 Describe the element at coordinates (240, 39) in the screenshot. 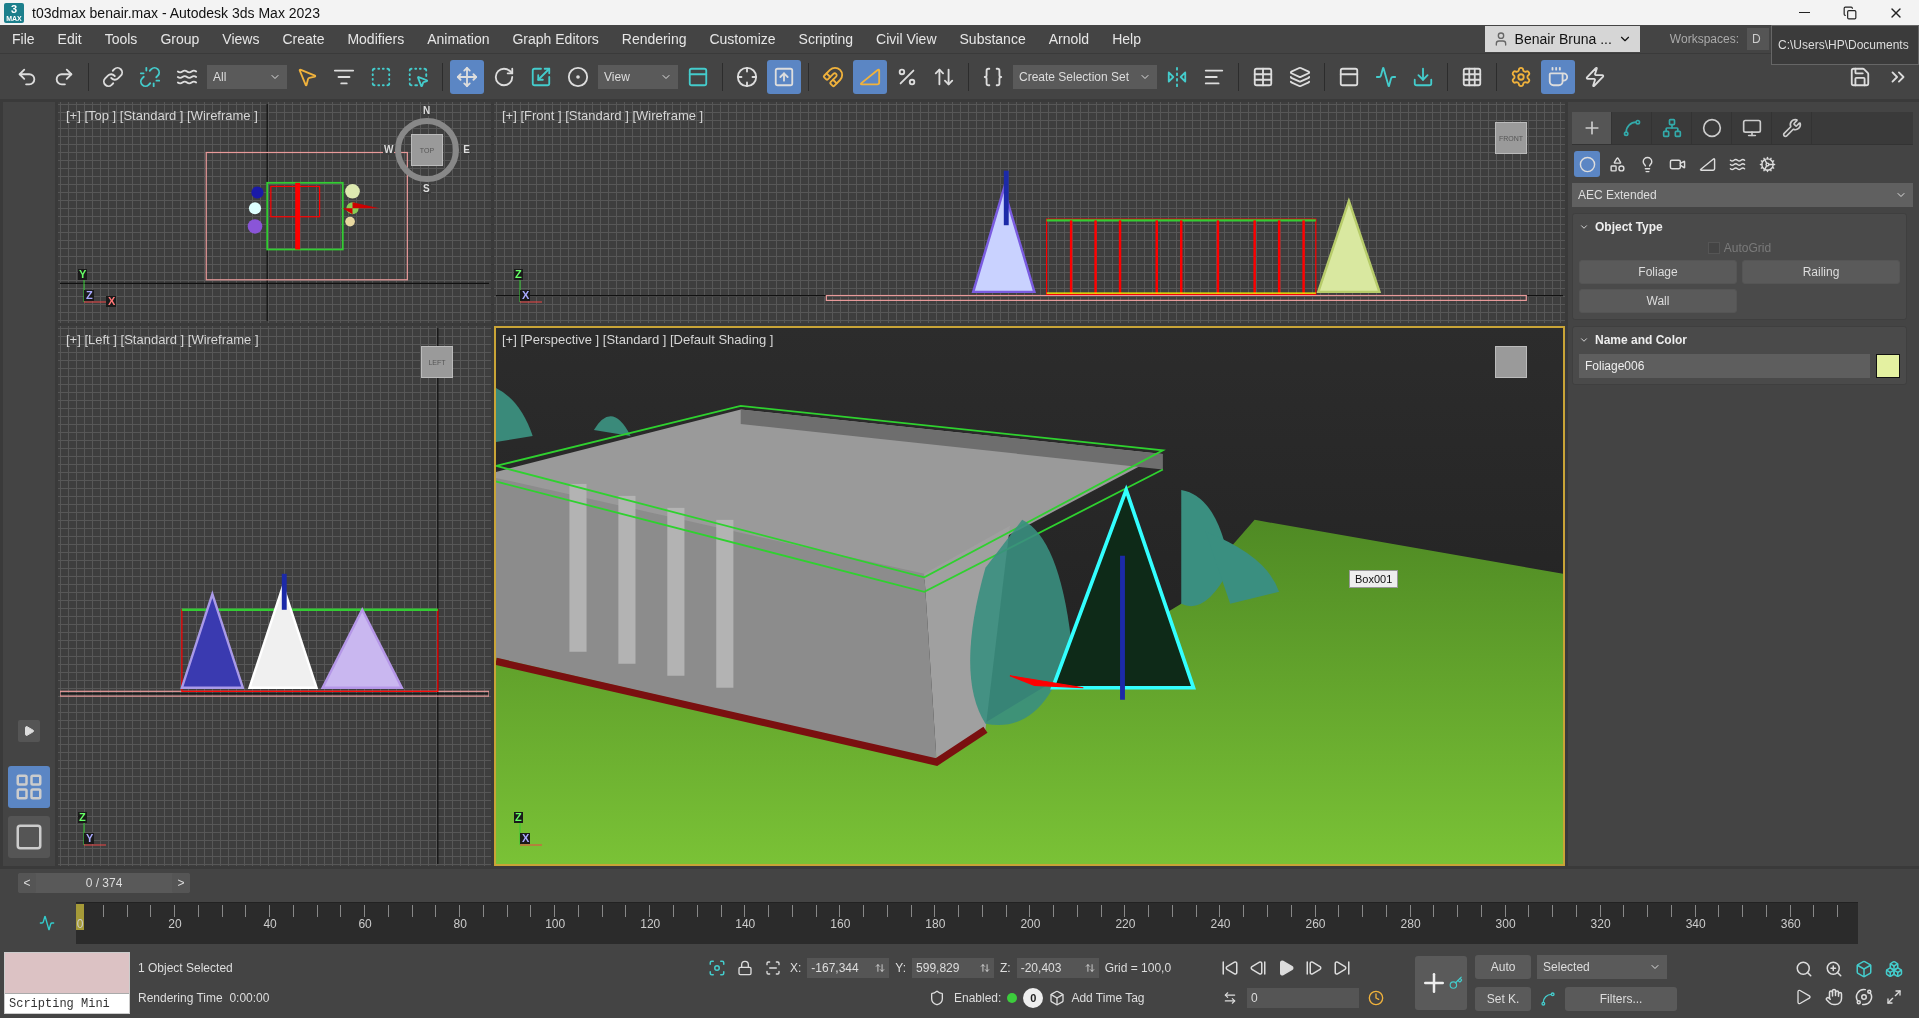

I see `menu-item: Views` at that location.